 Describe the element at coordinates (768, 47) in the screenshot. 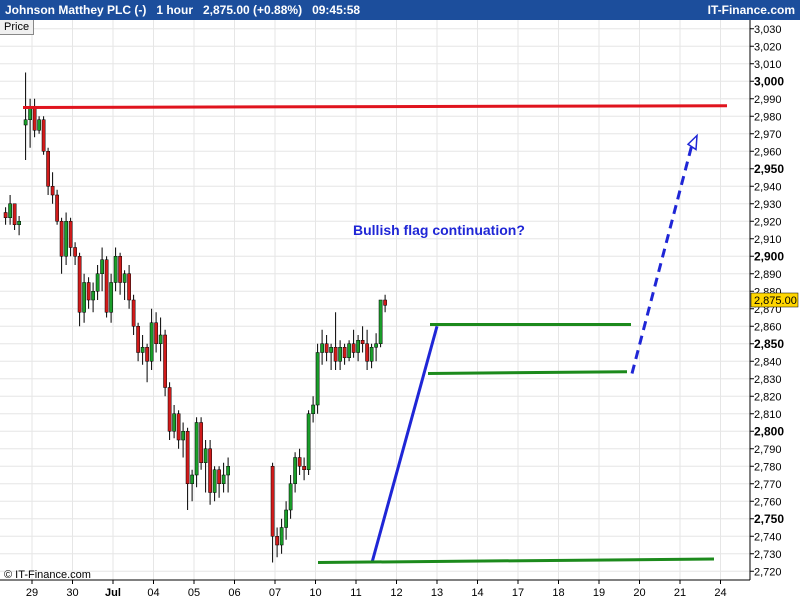

I see `y-tick-label: 3,020` at that location.